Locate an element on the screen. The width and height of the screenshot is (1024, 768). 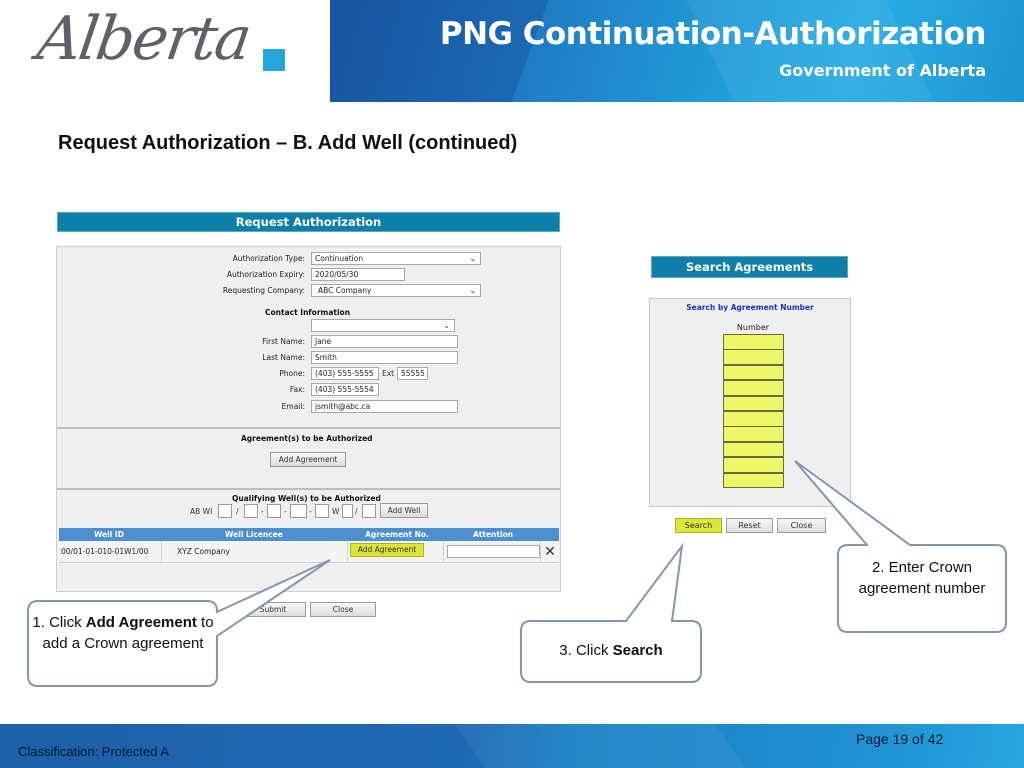
logo-square-icon is located at coordinates (274, 60).